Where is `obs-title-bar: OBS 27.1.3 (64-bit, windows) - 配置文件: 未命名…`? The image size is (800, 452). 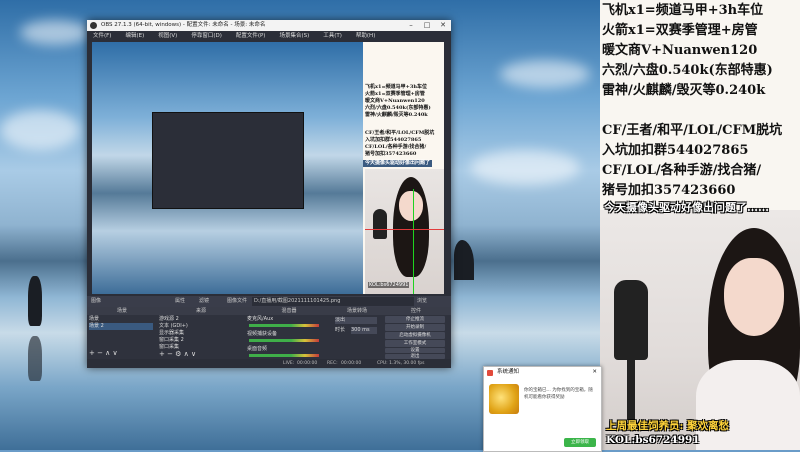
obs-title-bar: OBS 27.1.3 (64-bit, windows) - 配置文件: 未命名… is located at coordinates (269, 25).